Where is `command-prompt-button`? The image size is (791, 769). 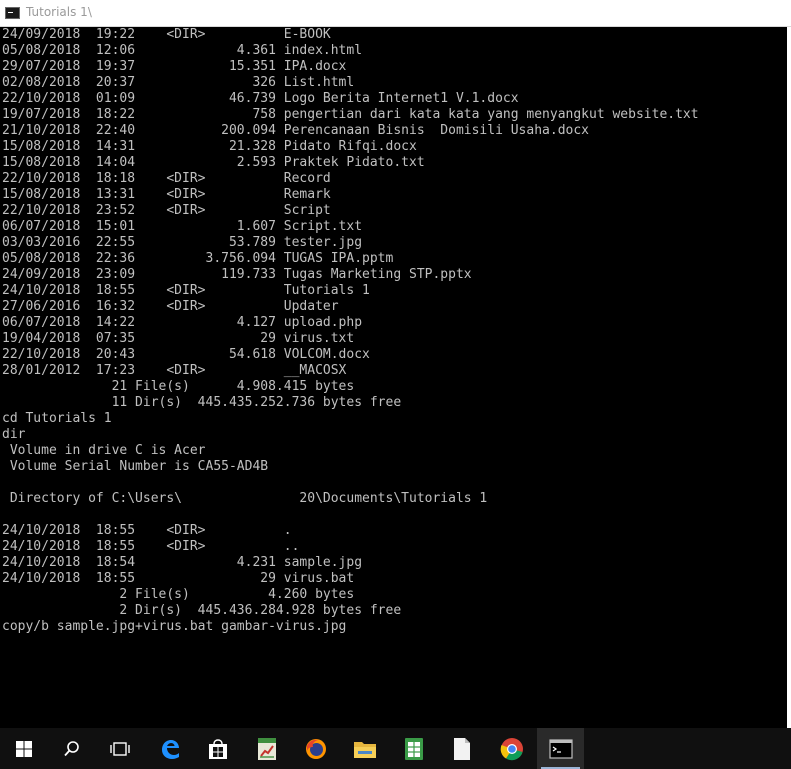 command-prompt-button is located at coordinates (560, 748).